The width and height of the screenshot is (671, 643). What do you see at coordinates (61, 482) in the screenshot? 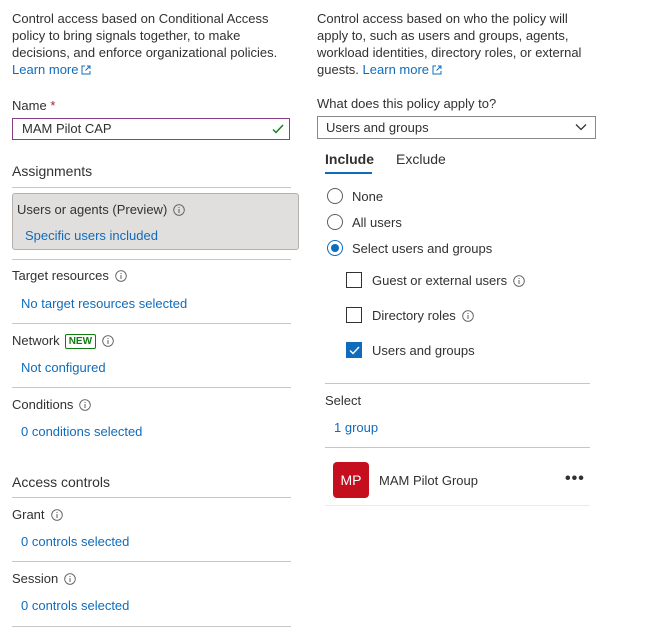
I see `access-controls-header: Access controls` at bounding box center [61, 482].